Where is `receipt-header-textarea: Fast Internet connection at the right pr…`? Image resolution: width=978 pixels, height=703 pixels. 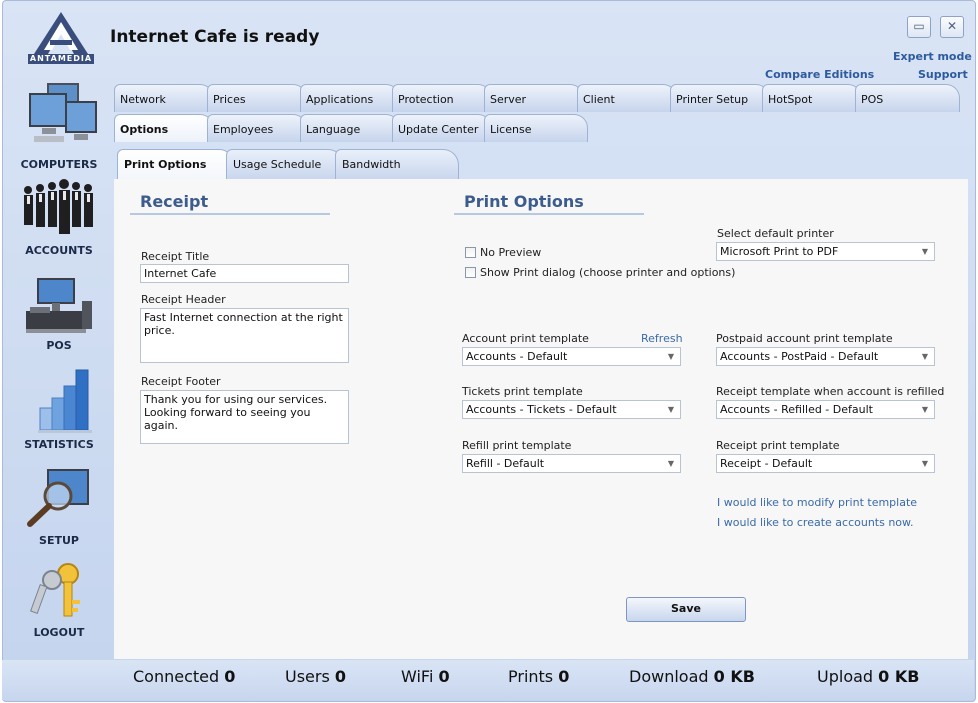
receipt-header-textarea: Fast Internet connection at the right pr… is located at coordinates (244, 335).